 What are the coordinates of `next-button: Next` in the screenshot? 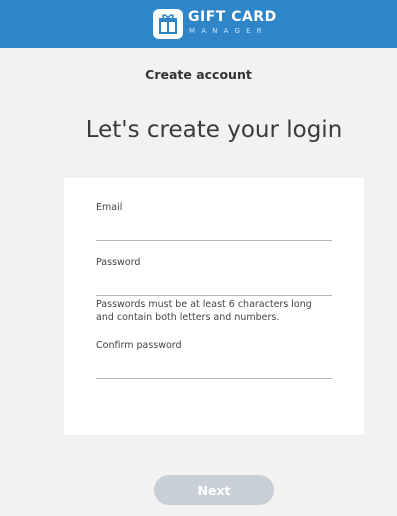 It's located at (214, 490).